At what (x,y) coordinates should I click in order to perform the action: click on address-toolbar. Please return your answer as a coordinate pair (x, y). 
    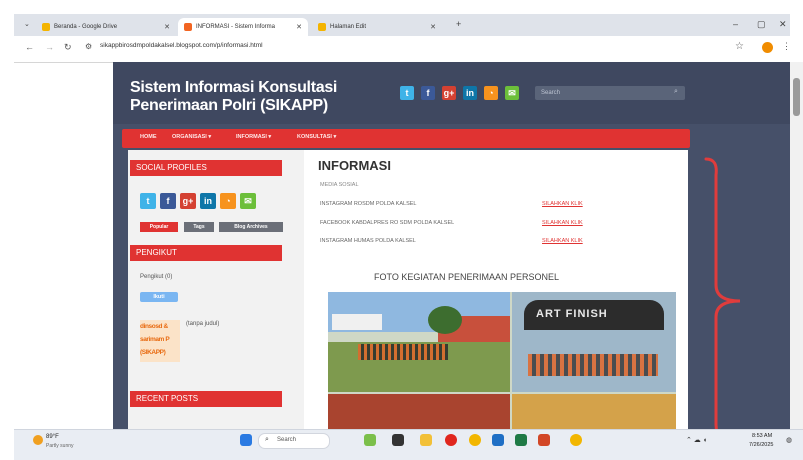
    Looking at the image, I should click on (402, 49).